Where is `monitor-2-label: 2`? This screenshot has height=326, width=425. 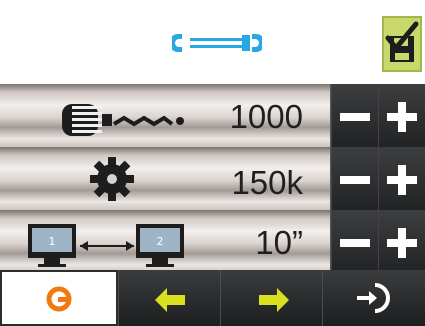 monitor-2-label: 2 is located at coordinates (160, 241).